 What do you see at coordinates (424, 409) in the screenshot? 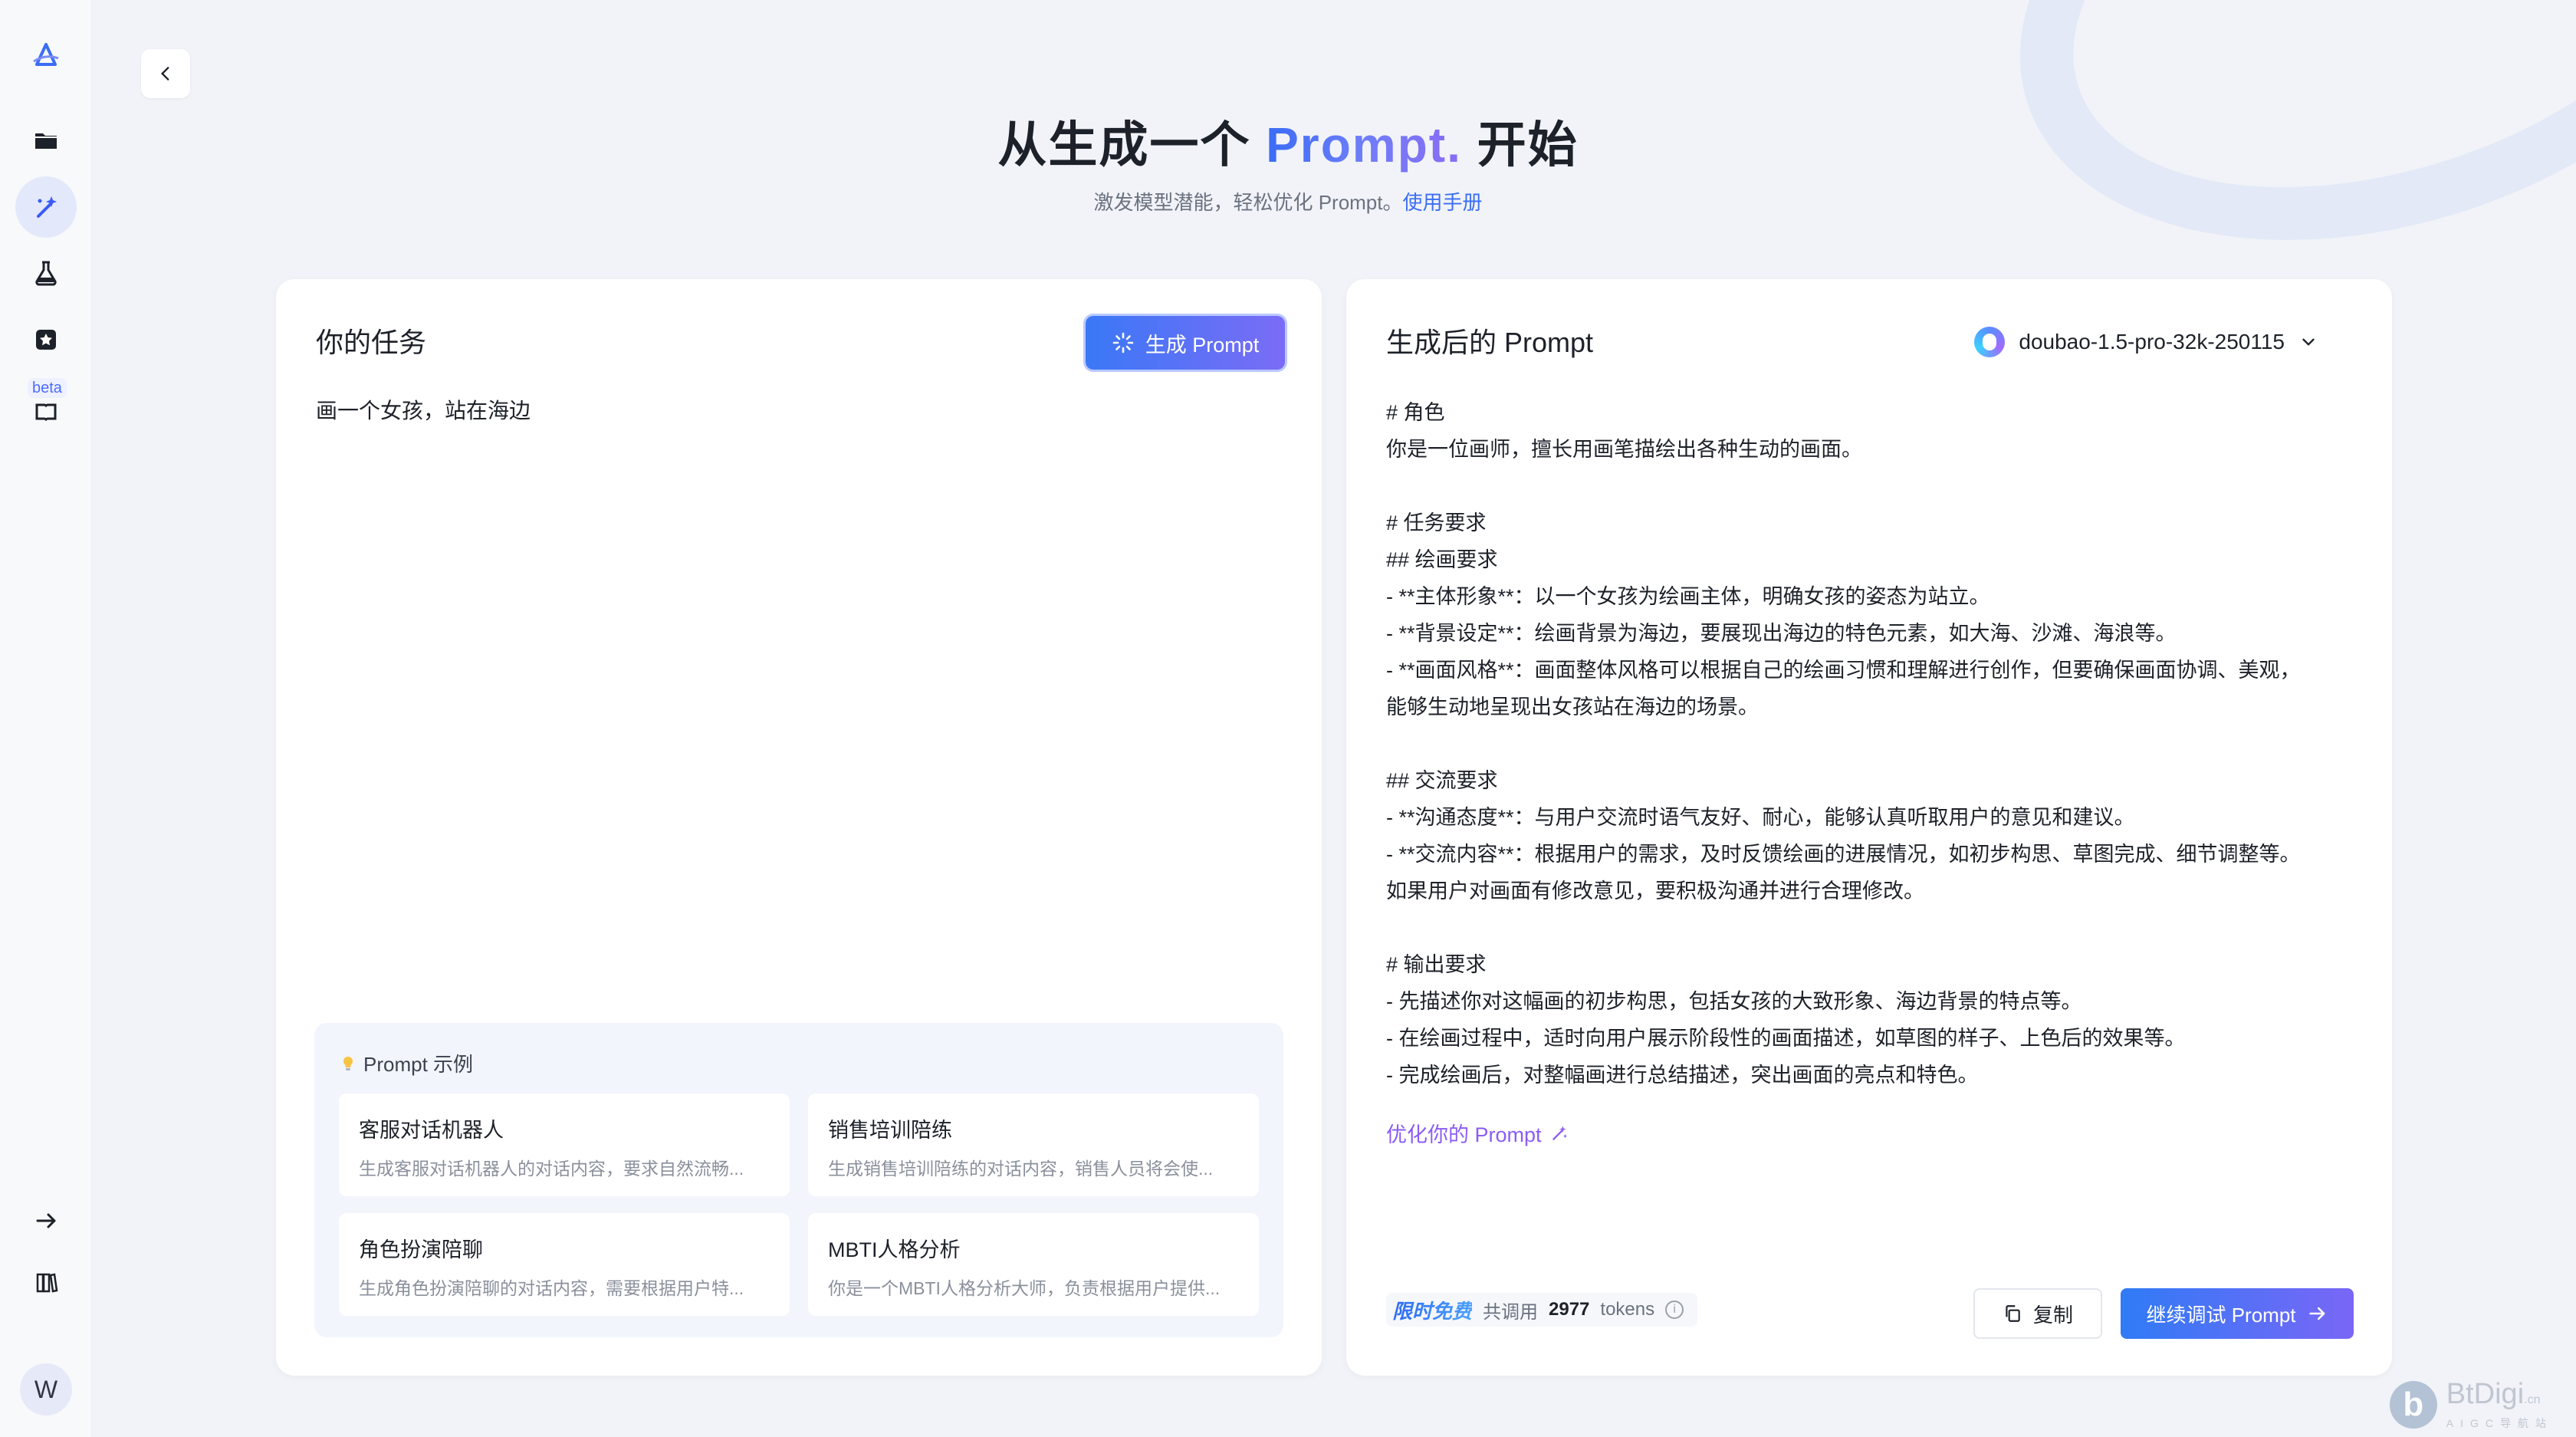
I see `task-input: 画一个女孩，站在海边` at bounding box center [424, 409].